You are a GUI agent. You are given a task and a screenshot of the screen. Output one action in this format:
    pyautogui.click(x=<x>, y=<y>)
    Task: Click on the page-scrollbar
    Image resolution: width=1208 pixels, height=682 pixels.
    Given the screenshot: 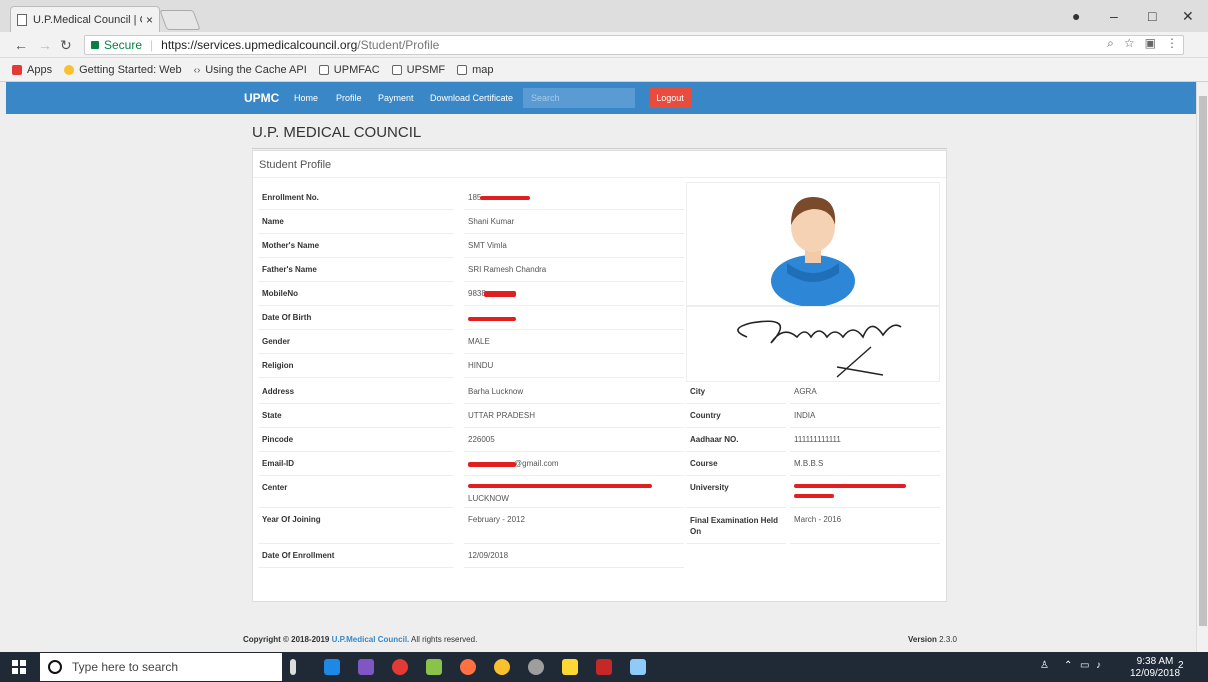 What is the action you would take?
    pyautogui.click(x=1202, y=367)
    